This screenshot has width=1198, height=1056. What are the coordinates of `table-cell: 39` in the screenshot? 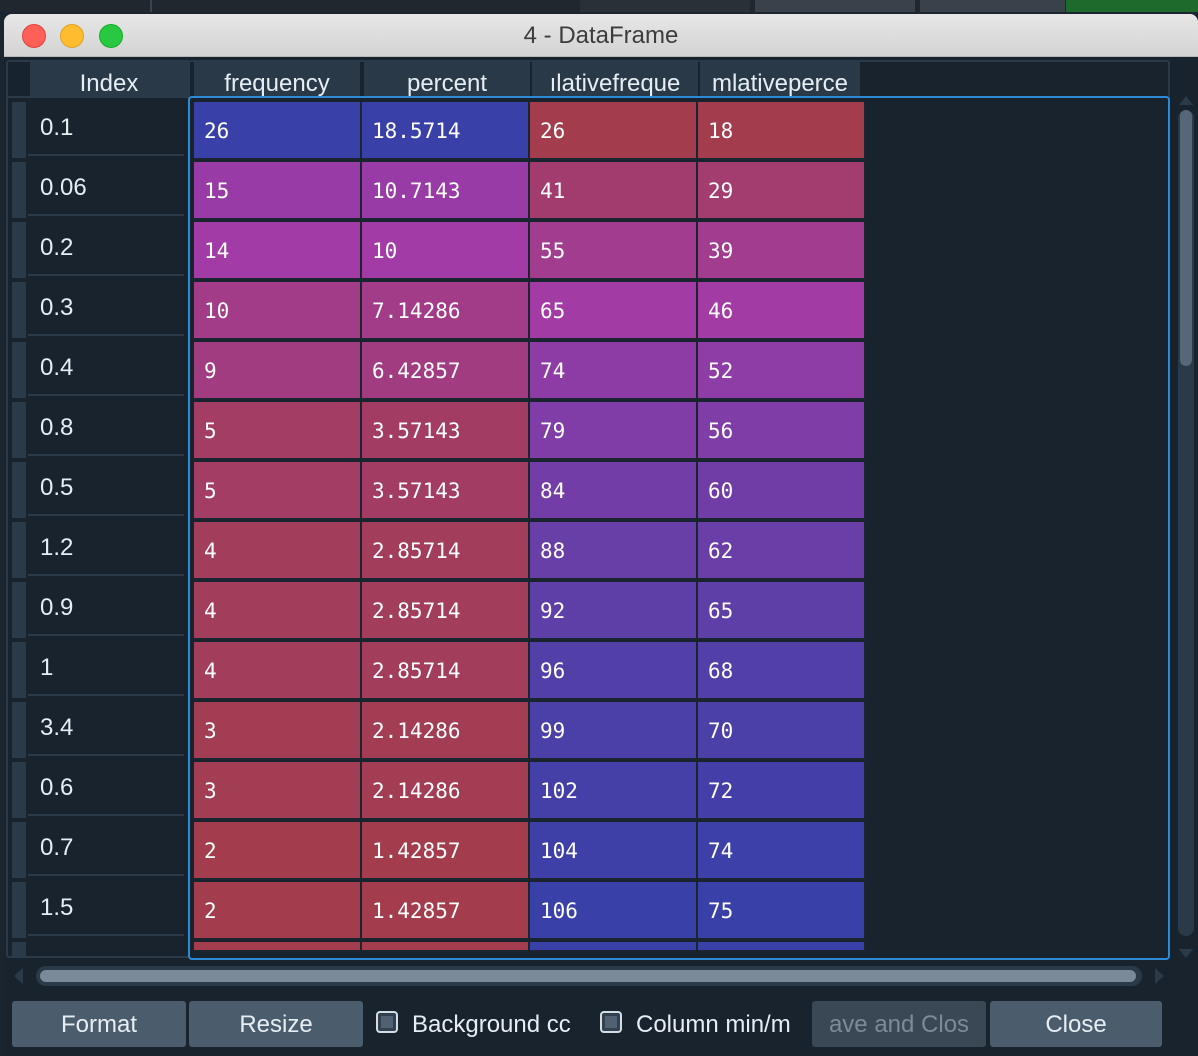 It's located at (782, 251).